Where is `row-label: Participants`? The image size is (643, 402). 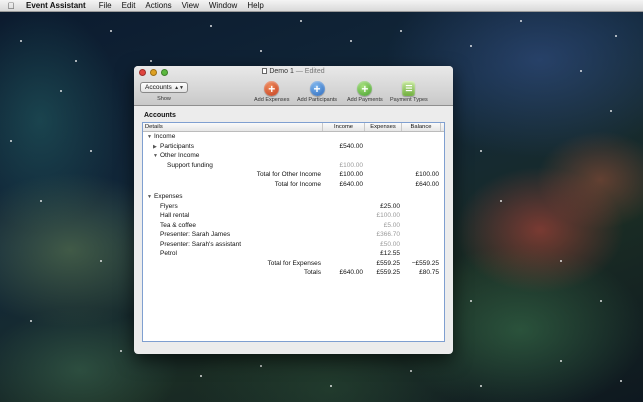 row-label: Participants is located at coordinates (177, 146).